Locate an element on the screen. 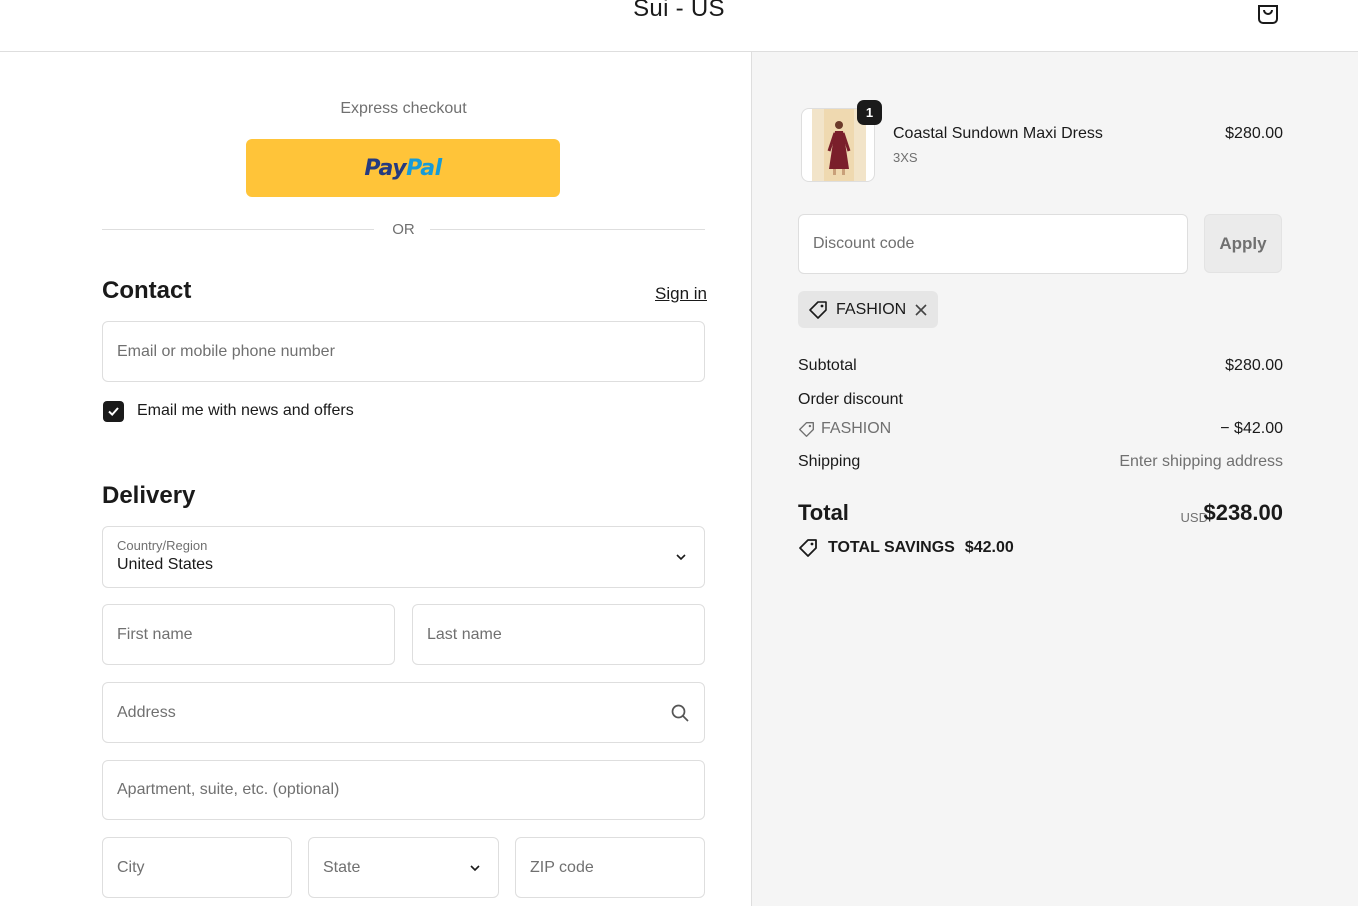 Image resolution: width=1358 pixels, height=906 pixels. discount-code-text: FASHION is located at coordinates (856, 428).